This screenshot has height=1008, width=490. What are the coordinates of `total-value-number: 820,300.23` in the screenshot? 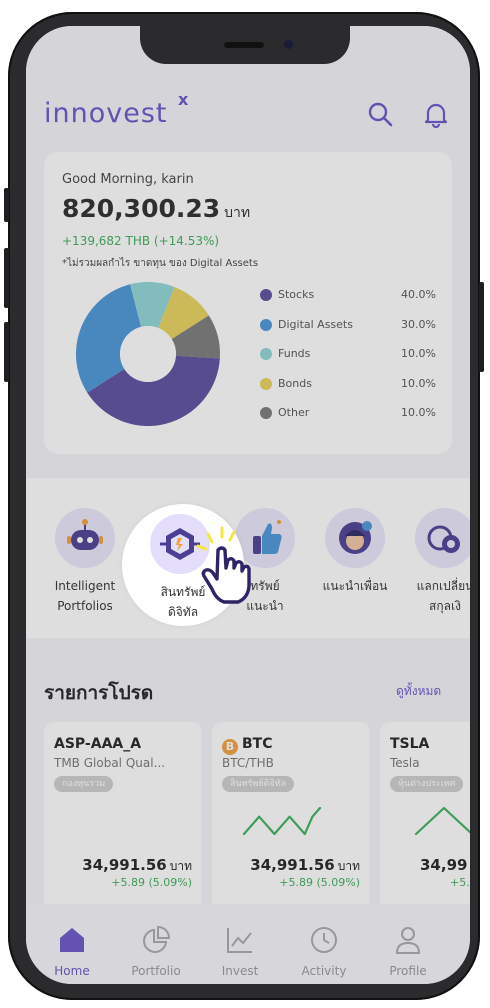 It's located at (141, 208).